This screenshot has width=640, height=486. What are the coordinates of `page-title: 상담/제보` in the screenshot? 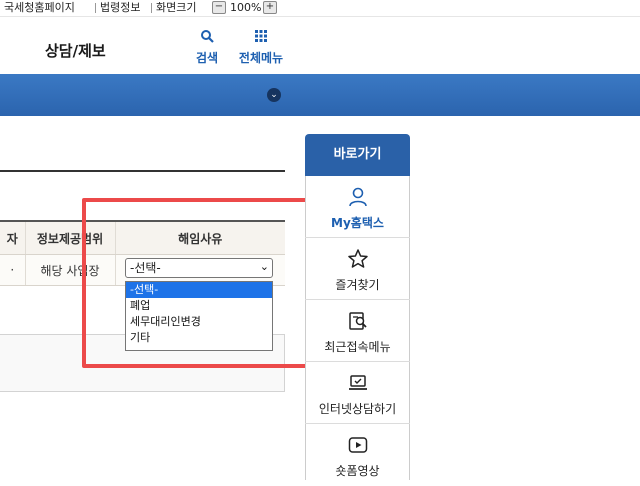 It's located at (75, 51).